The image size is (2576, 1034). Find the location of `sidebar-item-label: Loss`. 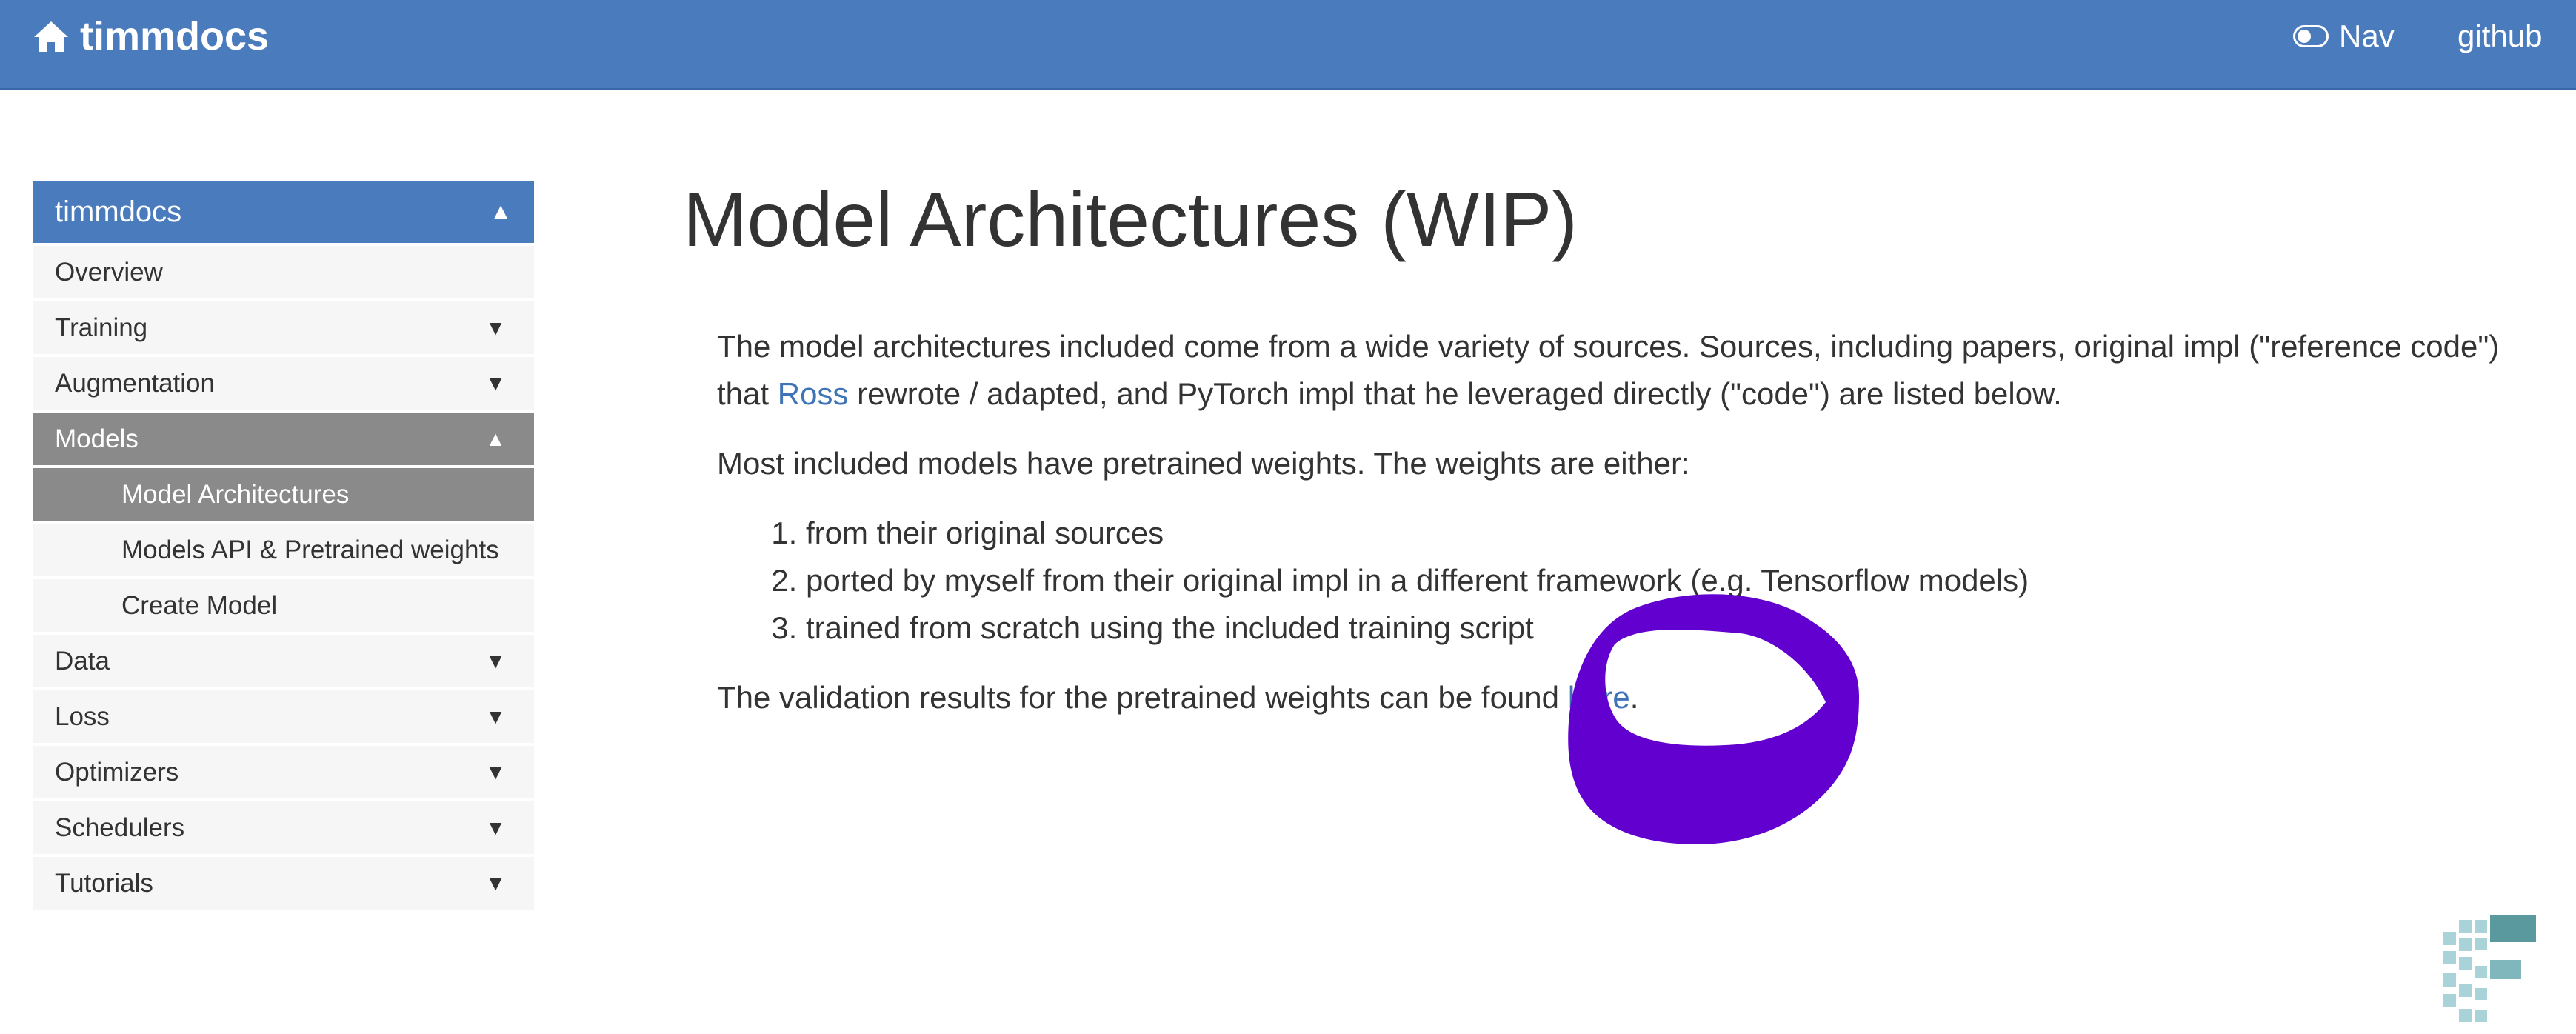

sidebar-item-label: Loss is located at coordinates (82, 716).